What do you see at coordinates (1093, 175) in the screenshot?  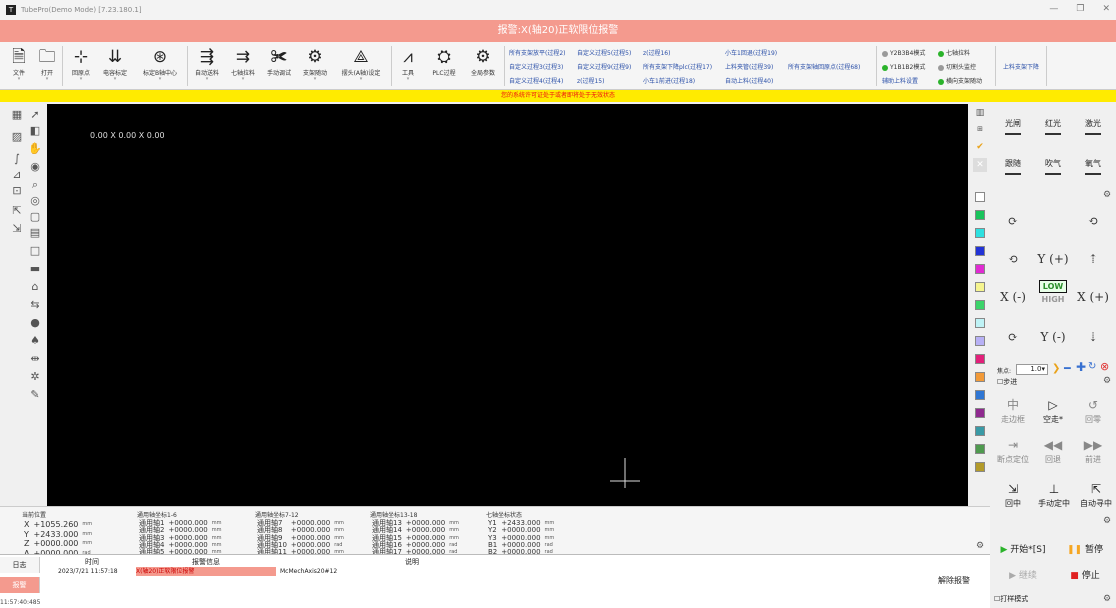 I see `oxygen-toggle: 氧气` at bounding box center [1093, 175].